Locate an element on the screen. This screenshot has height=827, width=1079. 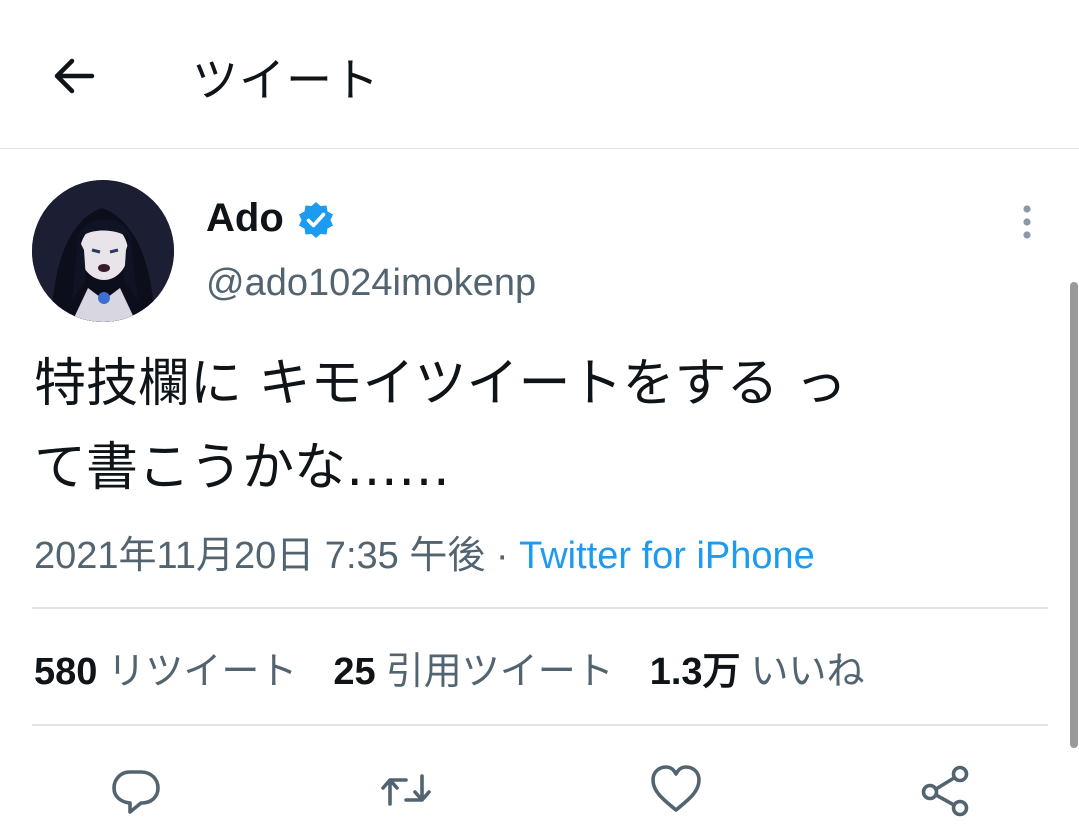
tweet-metadata: 2021年11月20日 7:35 午後 · Twitter for iPhone is located at coordinates (424, 551).